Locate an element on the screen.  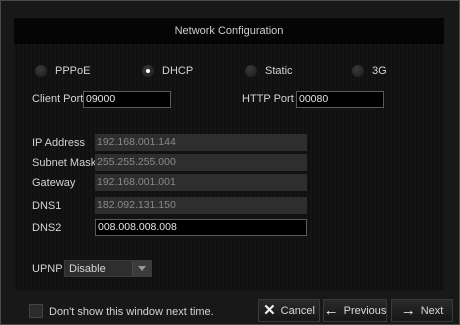
upnp-label: UPNP is located at coordinates (47, 269).